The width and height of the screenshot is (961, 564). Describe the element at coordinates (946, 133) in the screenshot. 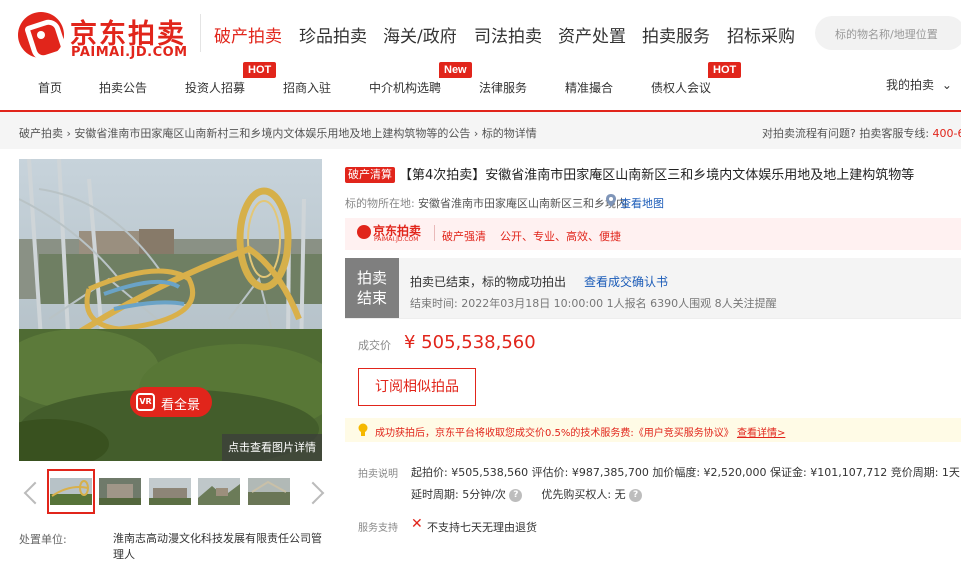

I see `hotline-number: 400-62` at that location.